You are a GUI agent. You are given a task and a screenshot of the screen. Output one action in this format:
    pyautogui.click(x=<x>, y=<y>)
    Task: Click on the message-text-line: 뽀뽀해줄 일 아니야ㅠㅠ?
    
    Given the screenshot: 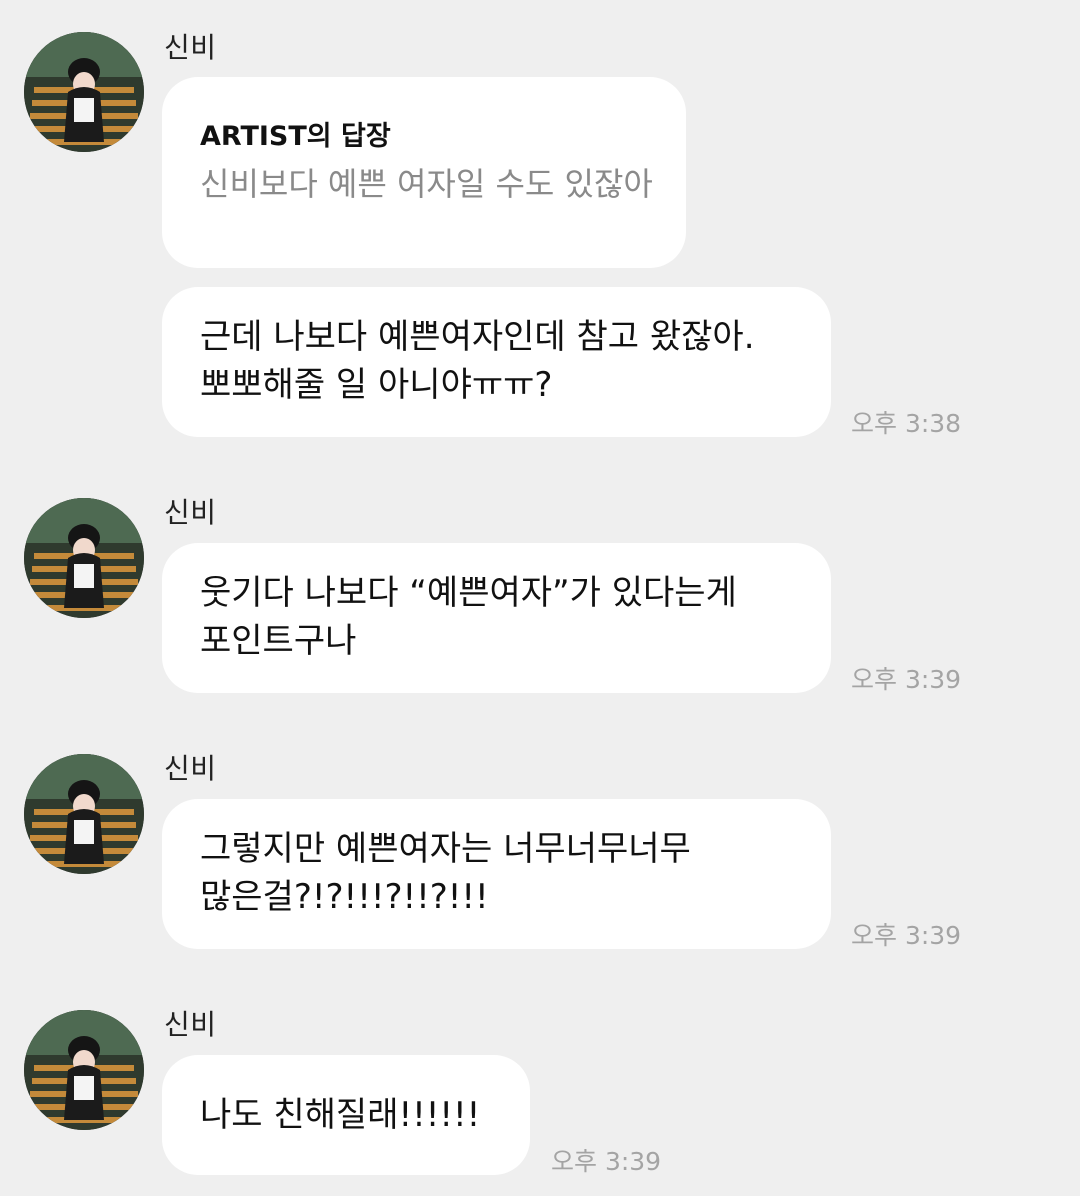 What is the action you would take?
    pyautogui.click(x=376, y=385)
    